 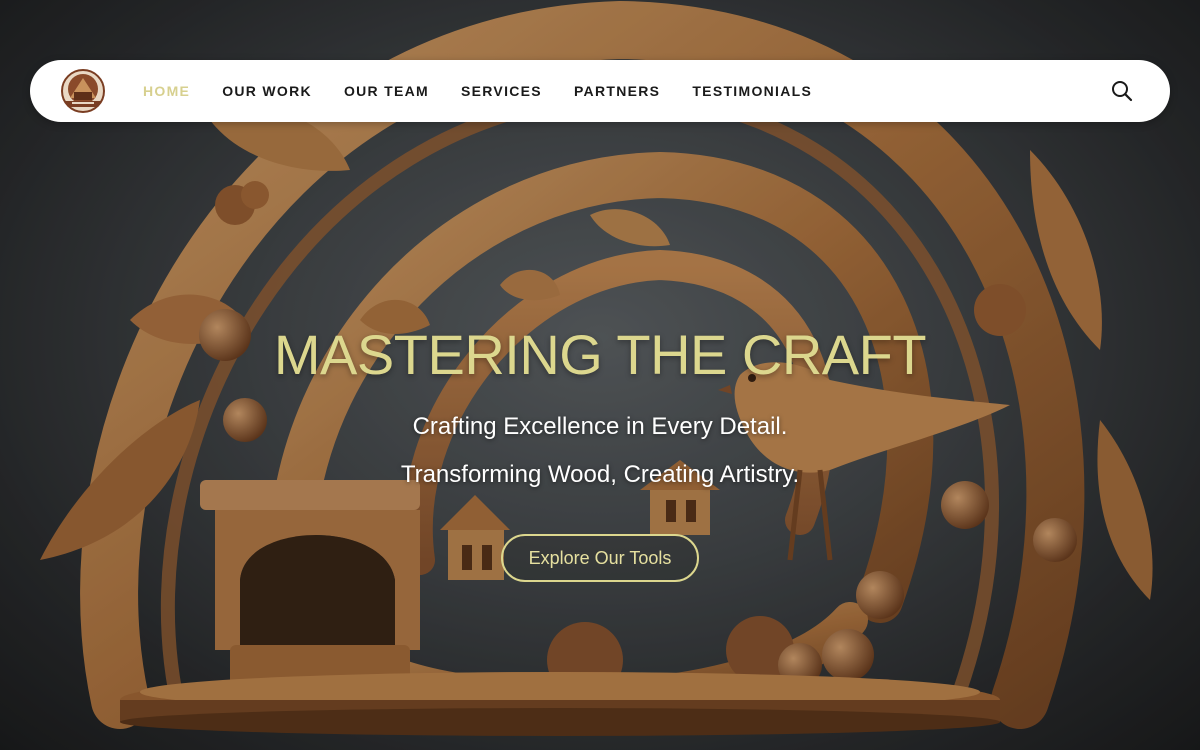 What do you see at coordinates (501, 91) in the screenshot?
I see `nav-item-services: SERVICES` at bounding box center [501, 91].